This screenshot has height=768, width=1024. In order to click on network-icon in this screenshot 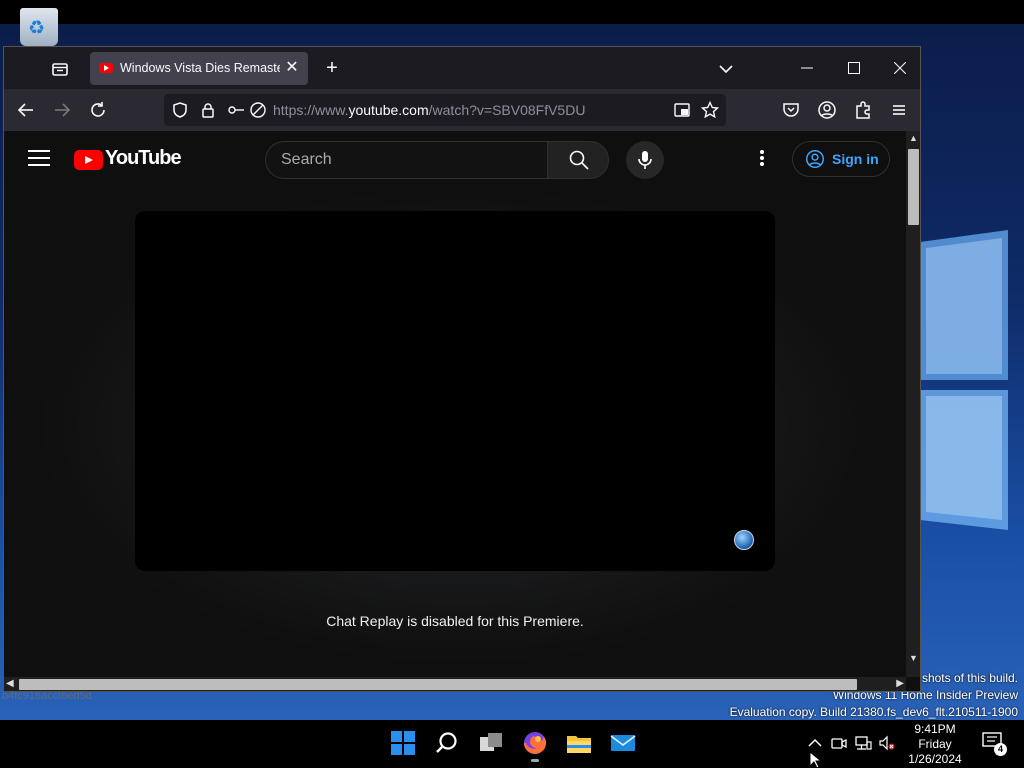, I will do `click(863, 743)`.